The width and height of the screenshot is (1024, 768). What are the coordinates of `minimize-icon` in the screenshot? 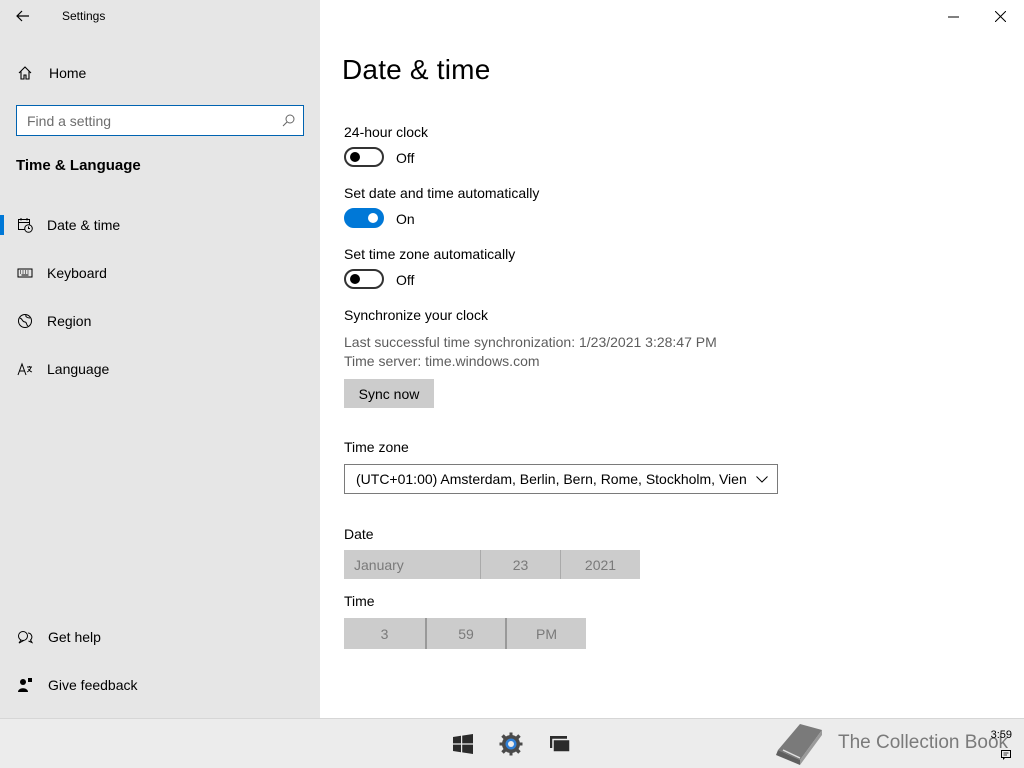 It's located at (953, 16).